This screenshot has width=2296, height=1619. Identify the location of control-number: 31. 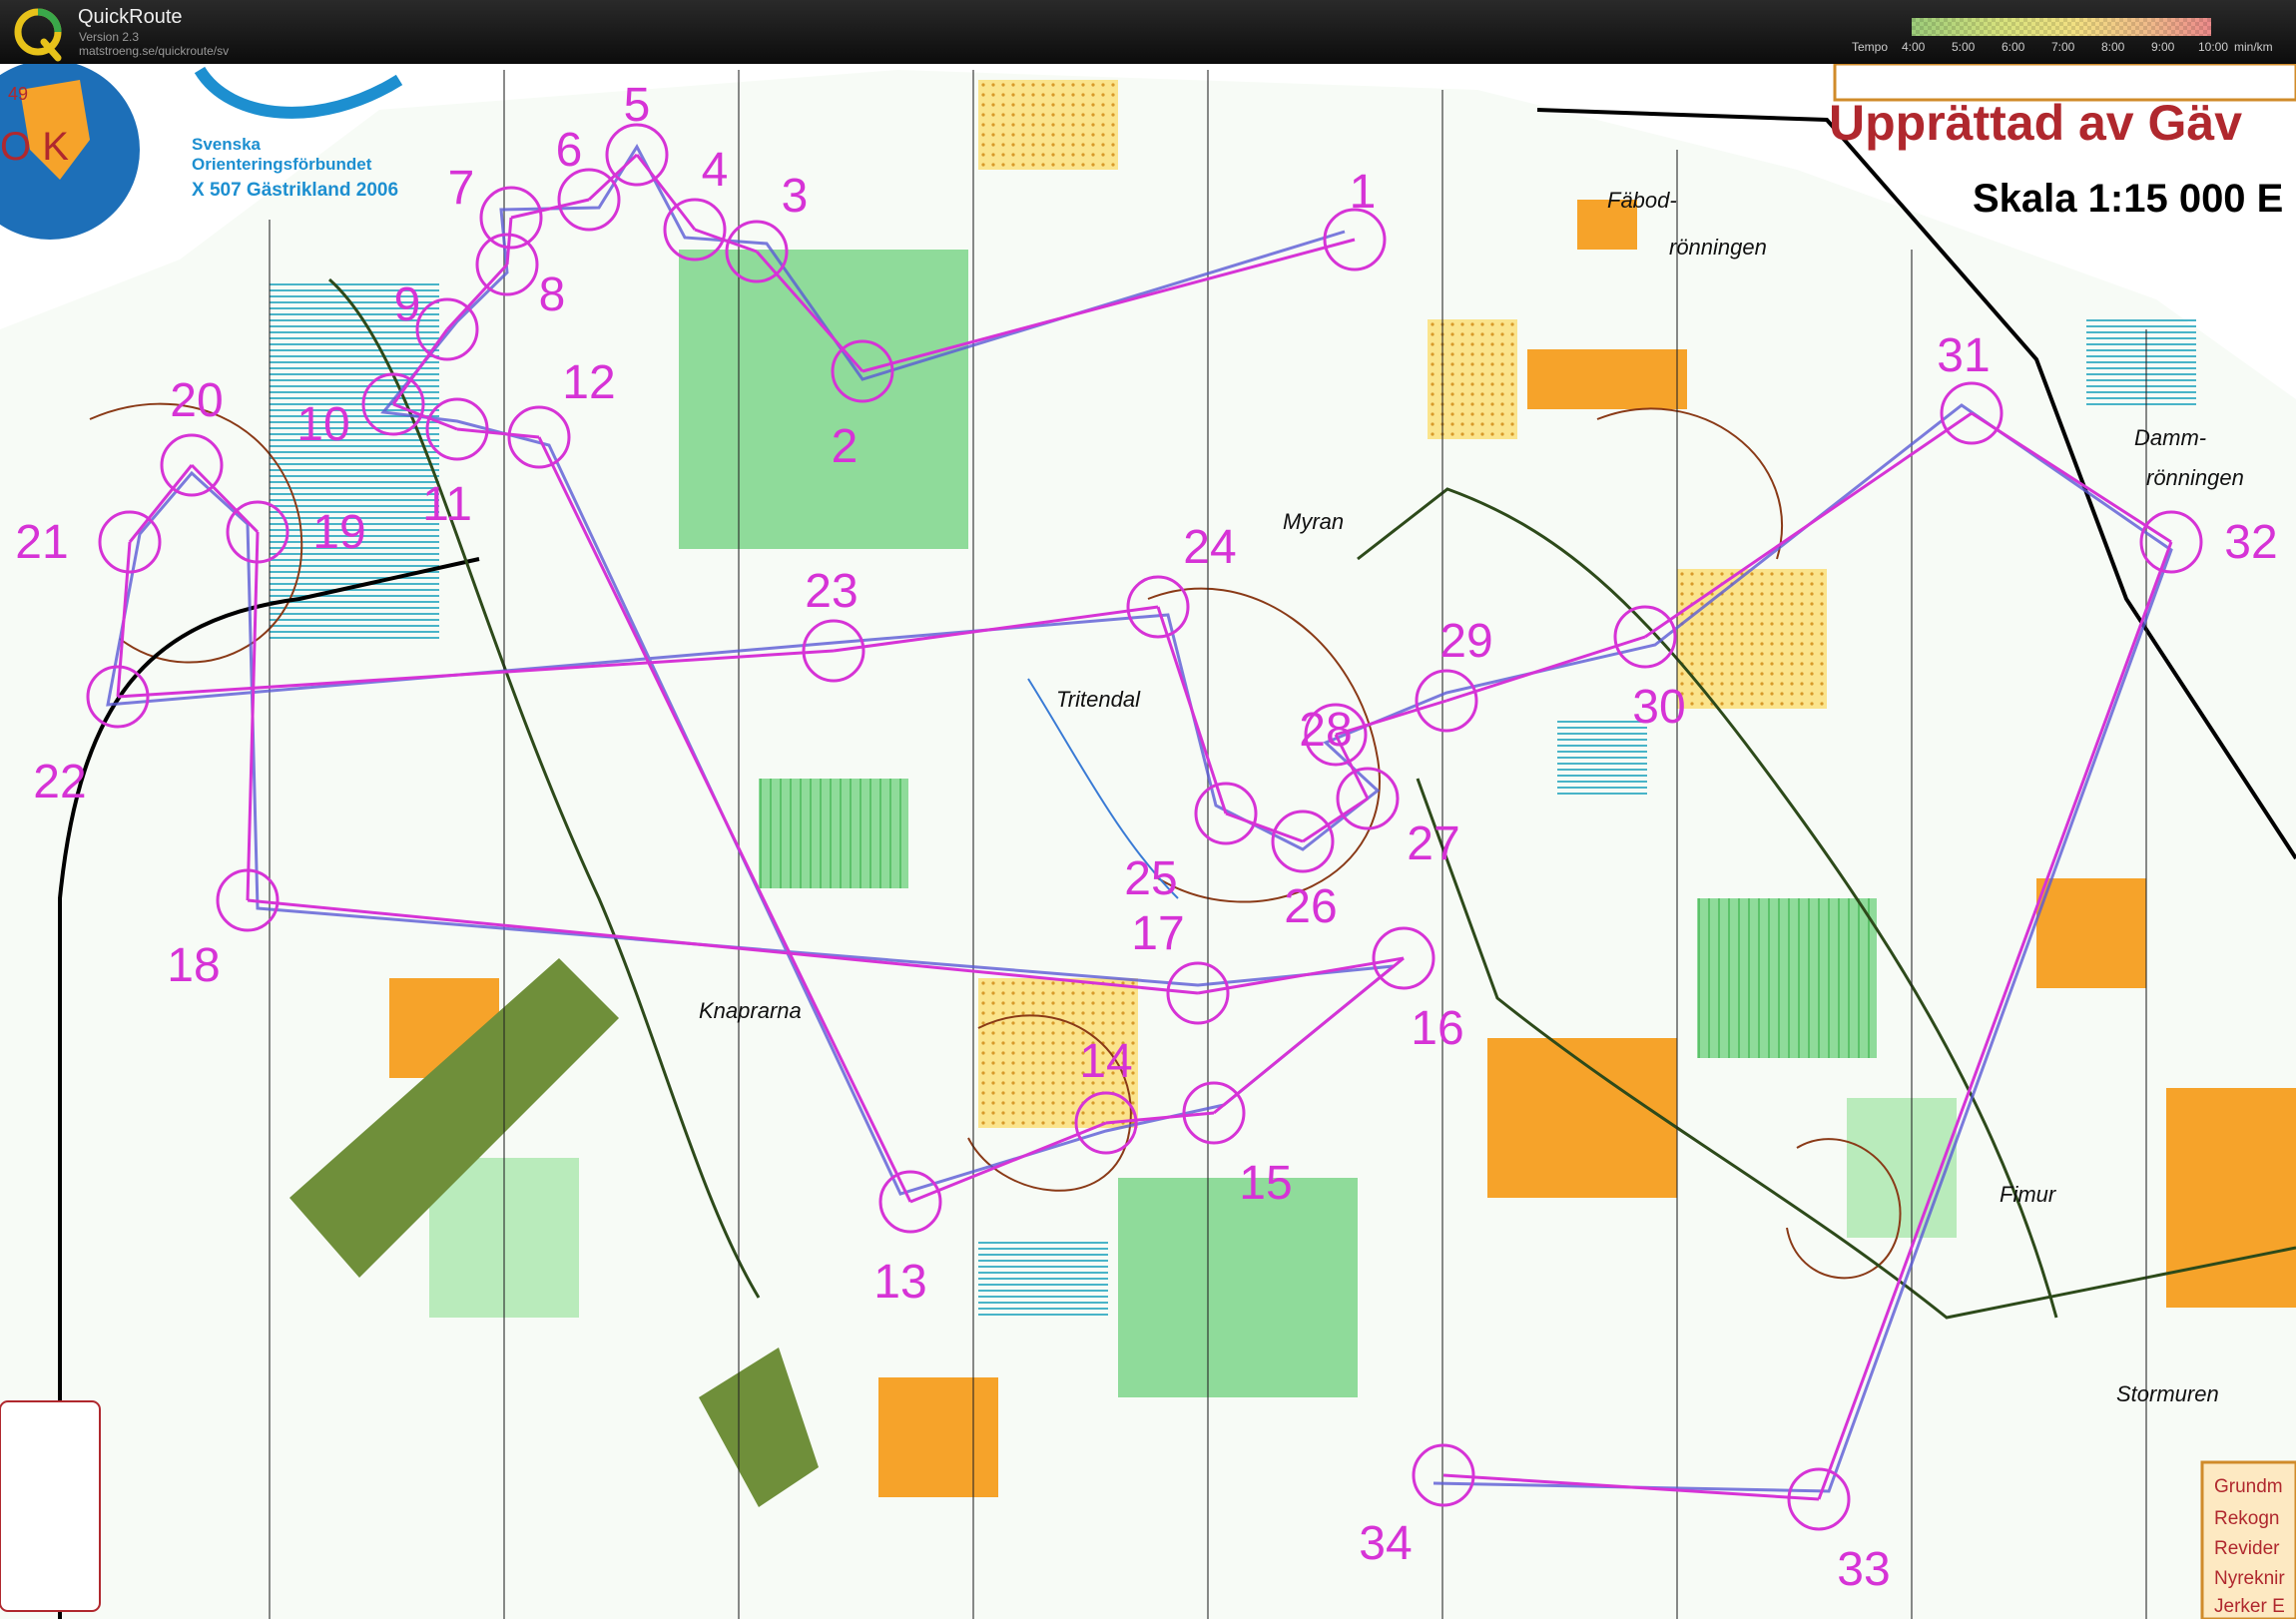
(1964, 355).